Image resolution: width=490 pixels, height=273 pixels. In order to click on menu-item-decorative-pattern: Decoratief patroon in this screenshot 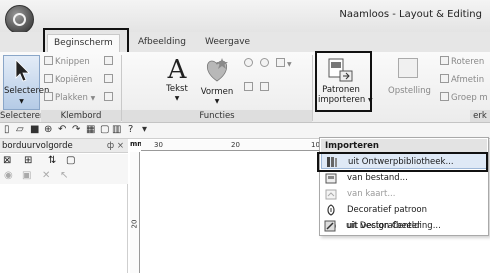, I will do `click(404, 210)`.